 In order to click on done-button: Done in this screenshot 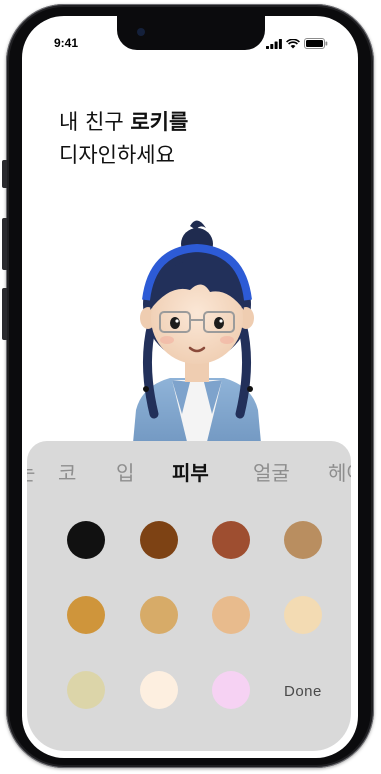, I will do `click(303, 691)`.